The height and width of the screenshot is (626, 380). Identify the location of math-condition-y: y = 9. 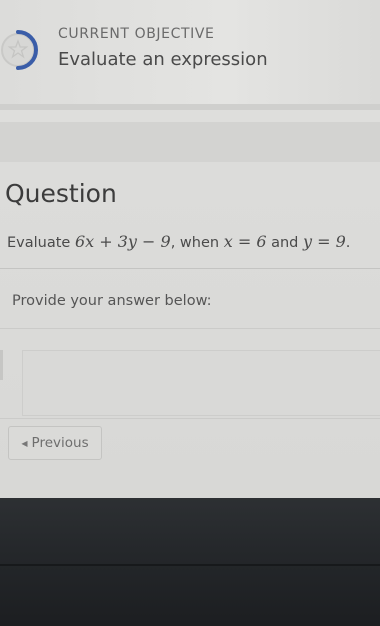
(324, 241).